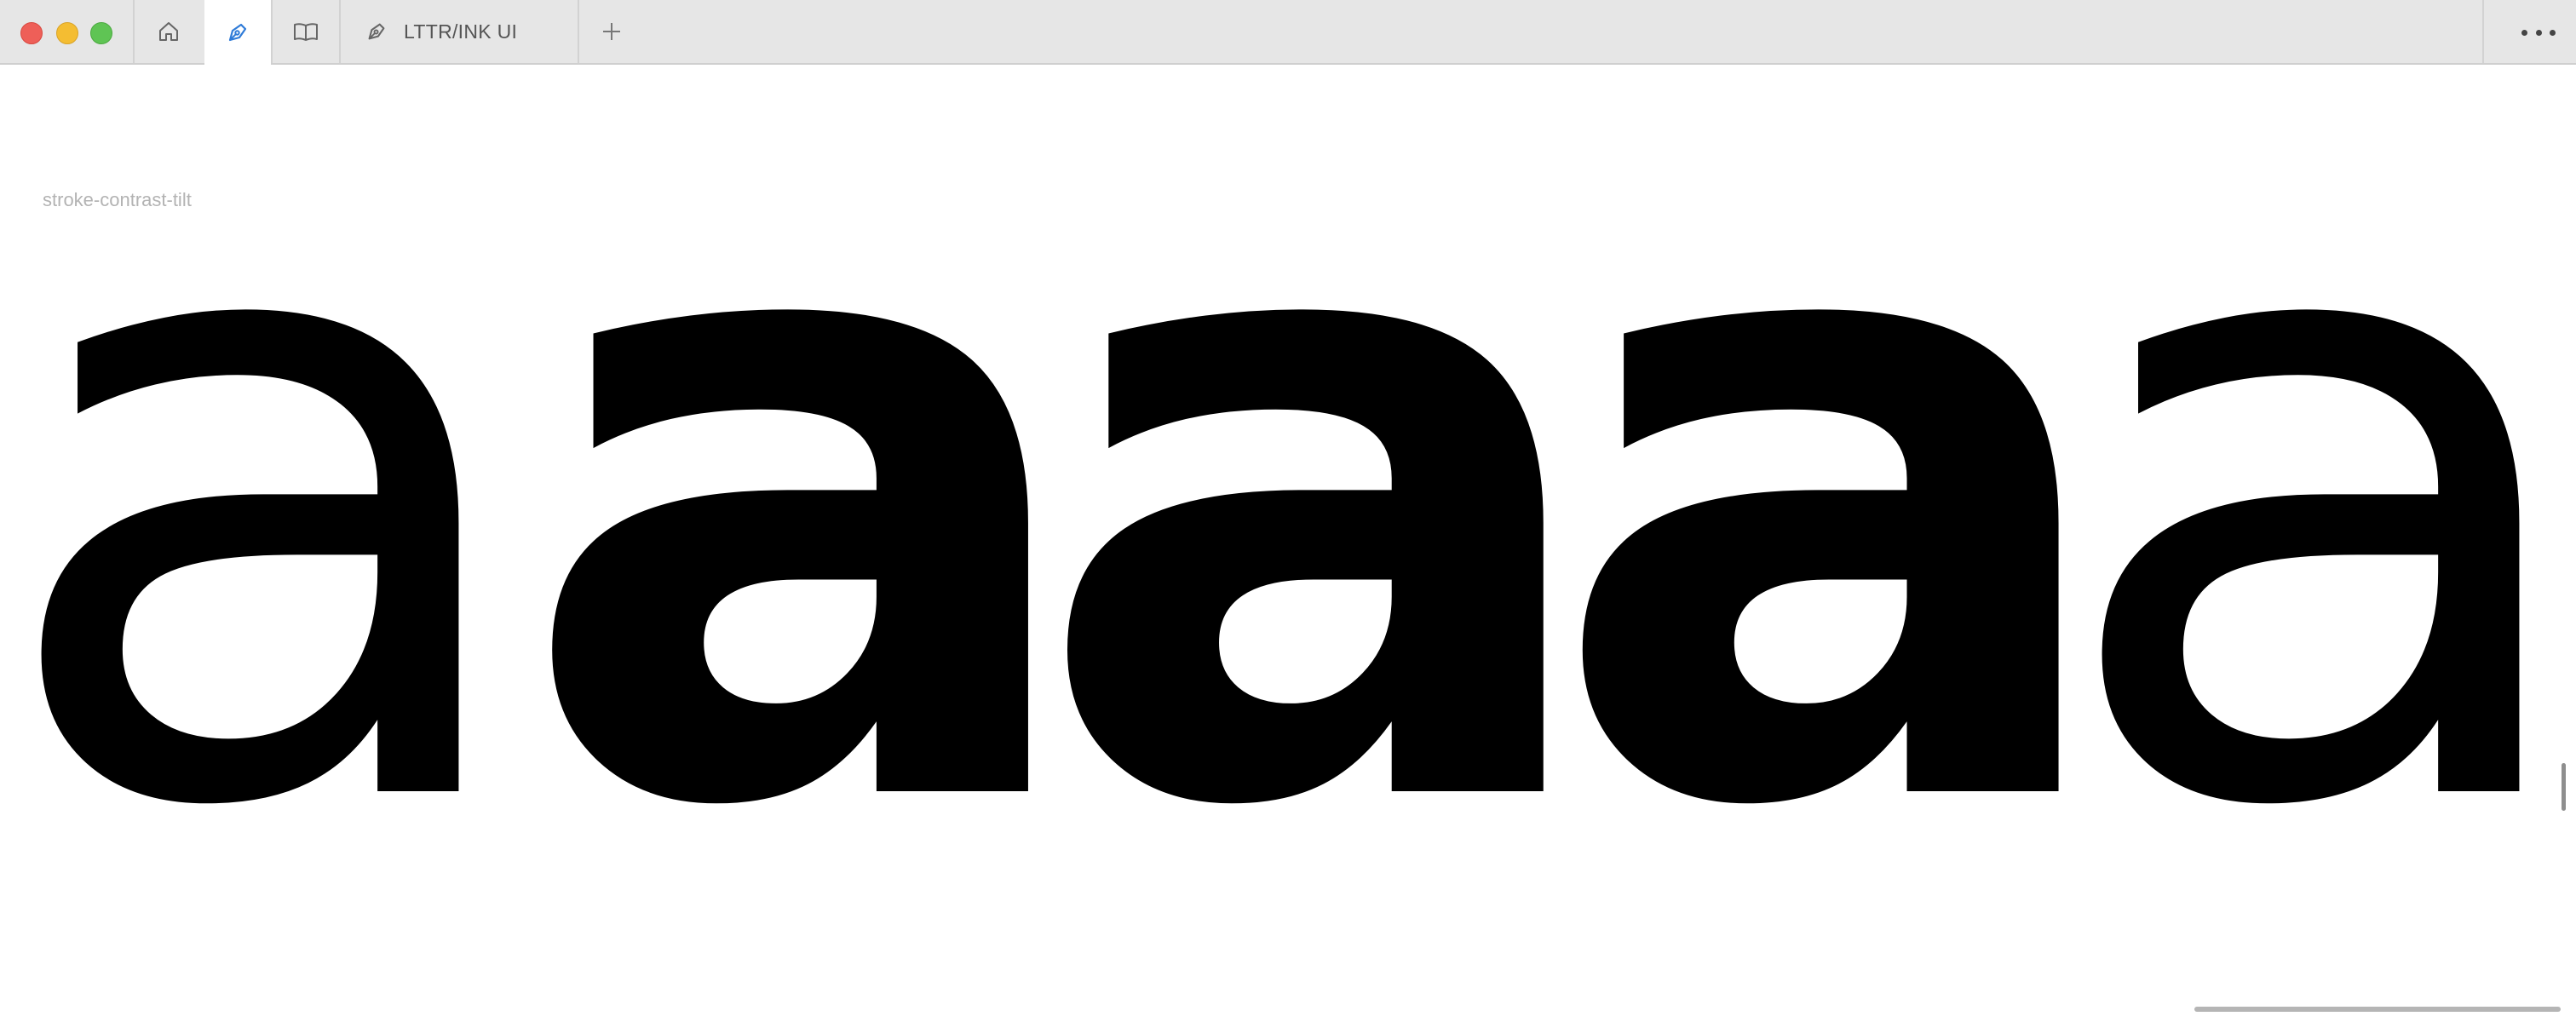  What do you see at coordinates (2564, 787) in the screenshot?
I see `vertical-scrollbar` at bounding box center [2564, 787].